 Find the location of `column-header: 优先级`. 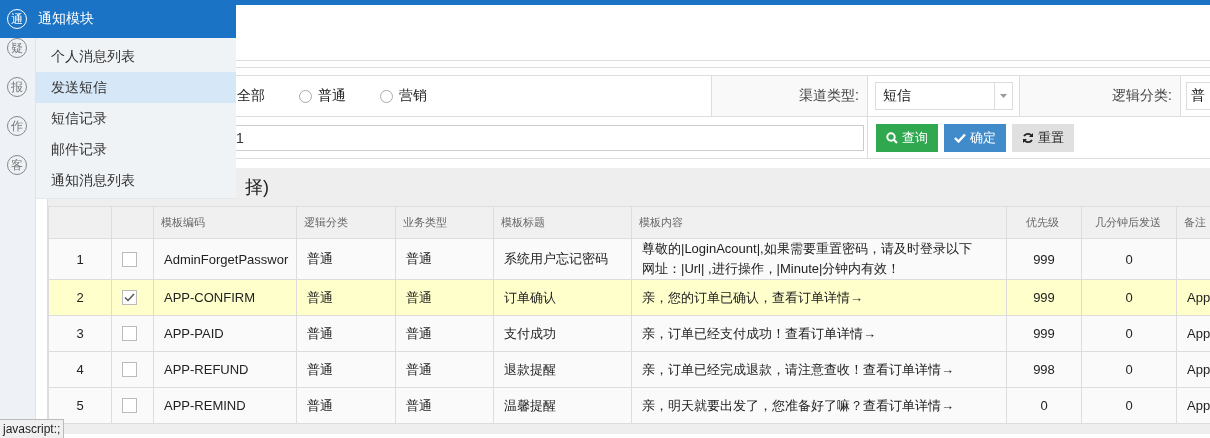

column-header: 优先级 is located at coordinates (1044, 222).